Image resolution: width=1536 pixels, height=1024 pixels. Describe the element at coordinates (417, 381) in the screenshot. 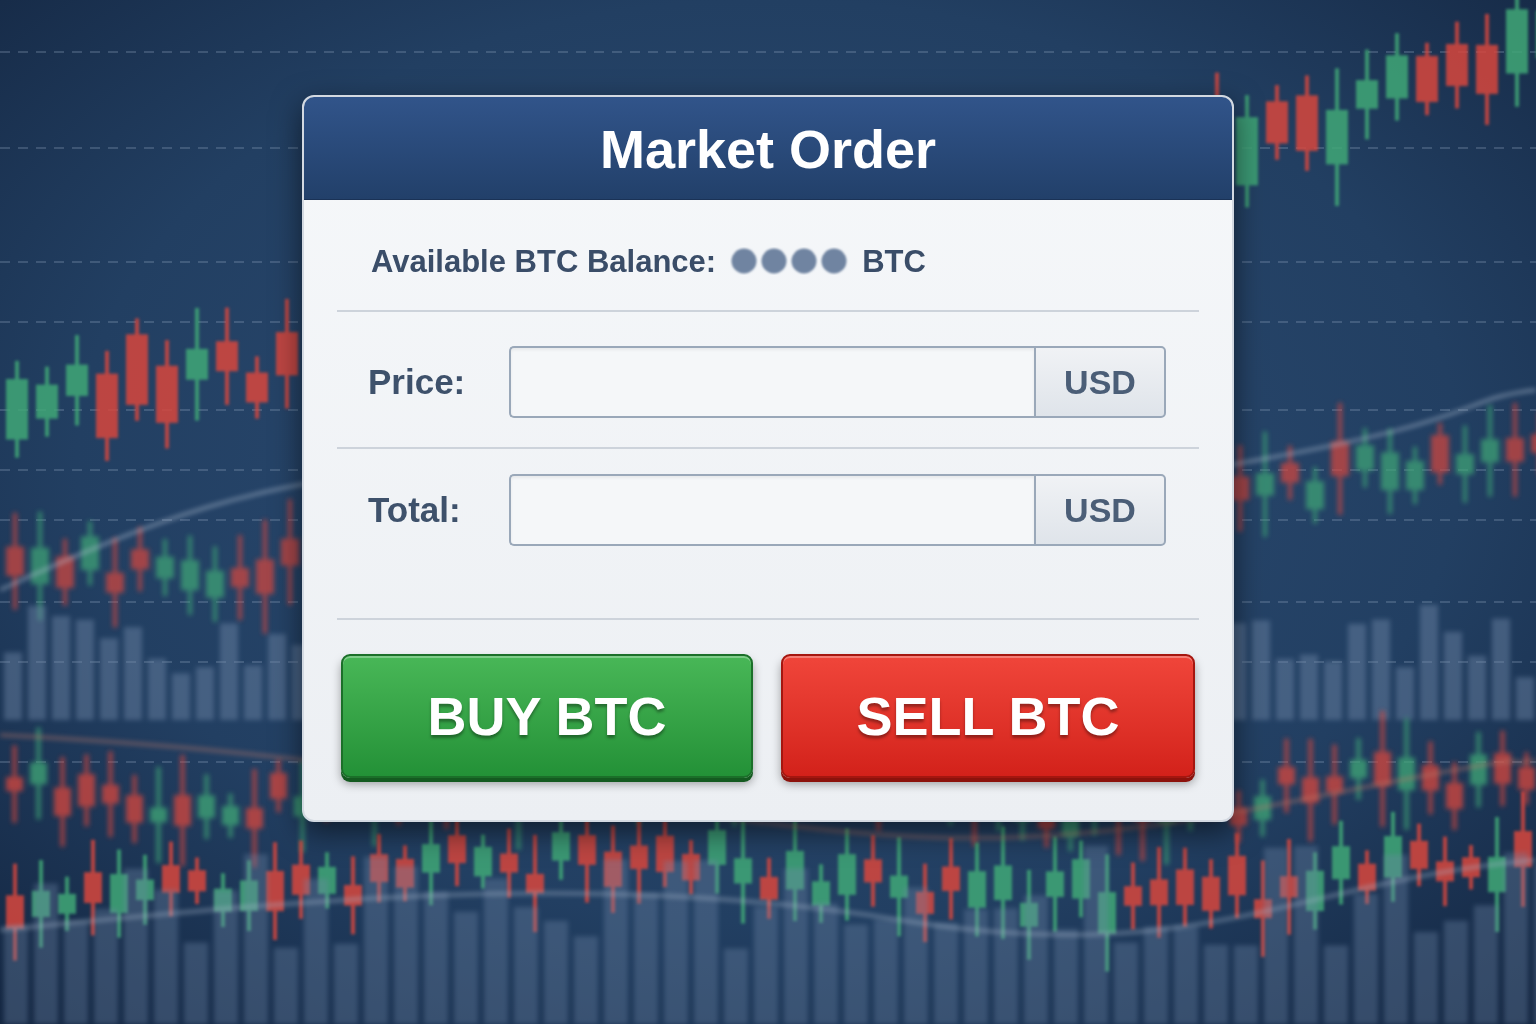

I see `field-label: Price:` at that location.